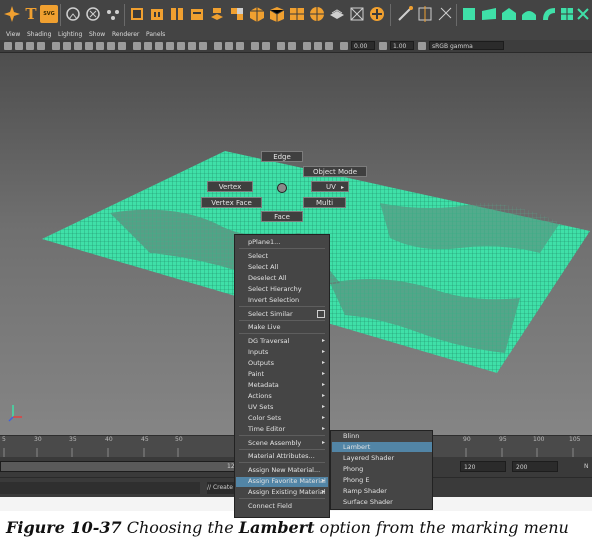 This screenshot has width=592, height=548. I want to click on xray-icon, so click(281, 46).